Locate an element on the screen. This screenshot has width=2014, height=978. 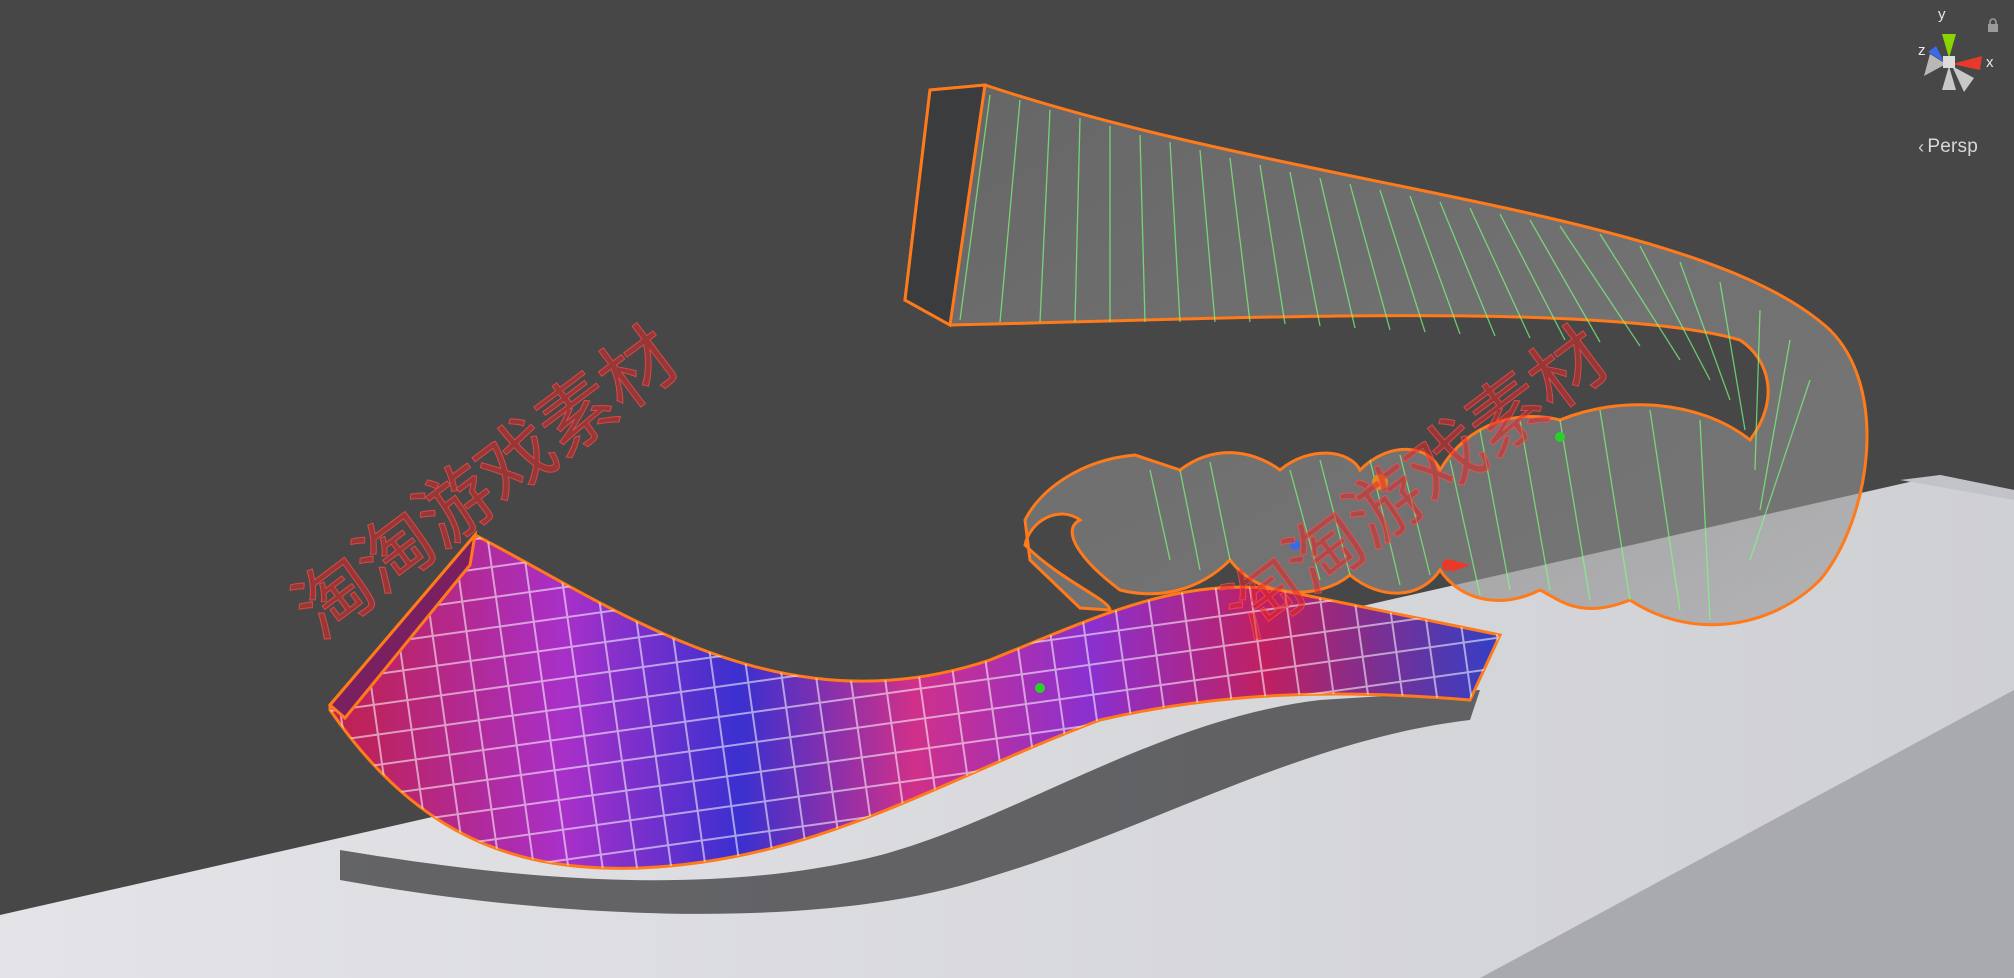
gizmo-x-label: x is located at coordinates (1990, 62).